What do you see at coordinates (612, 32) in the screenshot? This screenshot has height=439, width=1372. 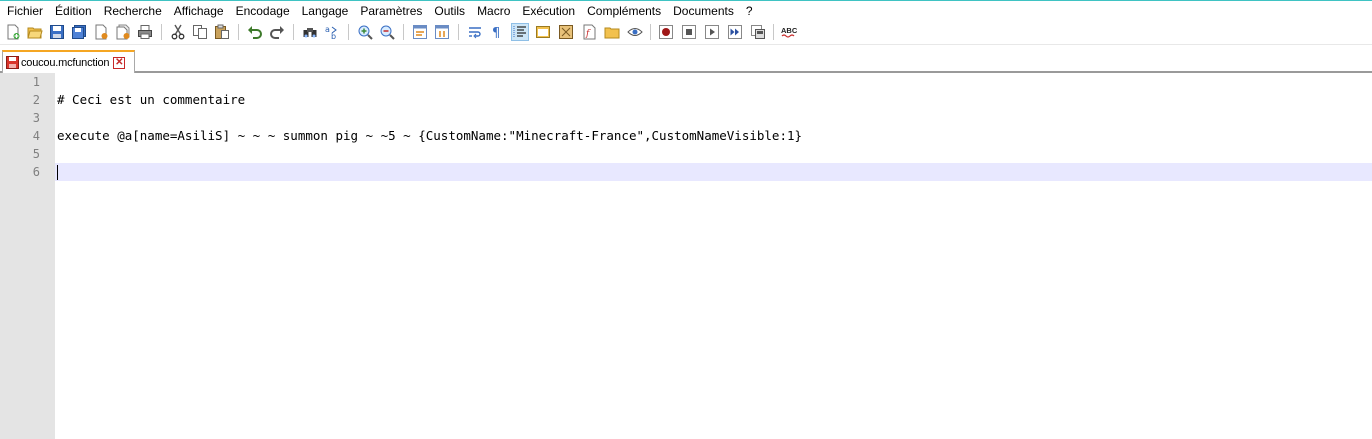 I see `folder-workspace-icon` at bounding box center [612, 32].